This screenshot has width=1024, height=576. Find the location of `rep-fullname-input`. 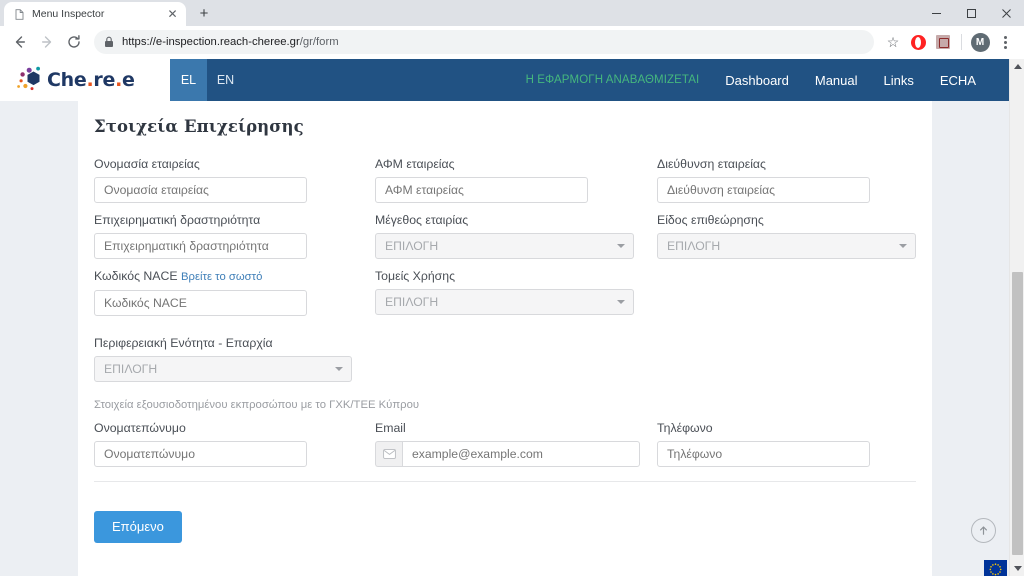

rep-fullname-input is located at coordinates (200, 454).